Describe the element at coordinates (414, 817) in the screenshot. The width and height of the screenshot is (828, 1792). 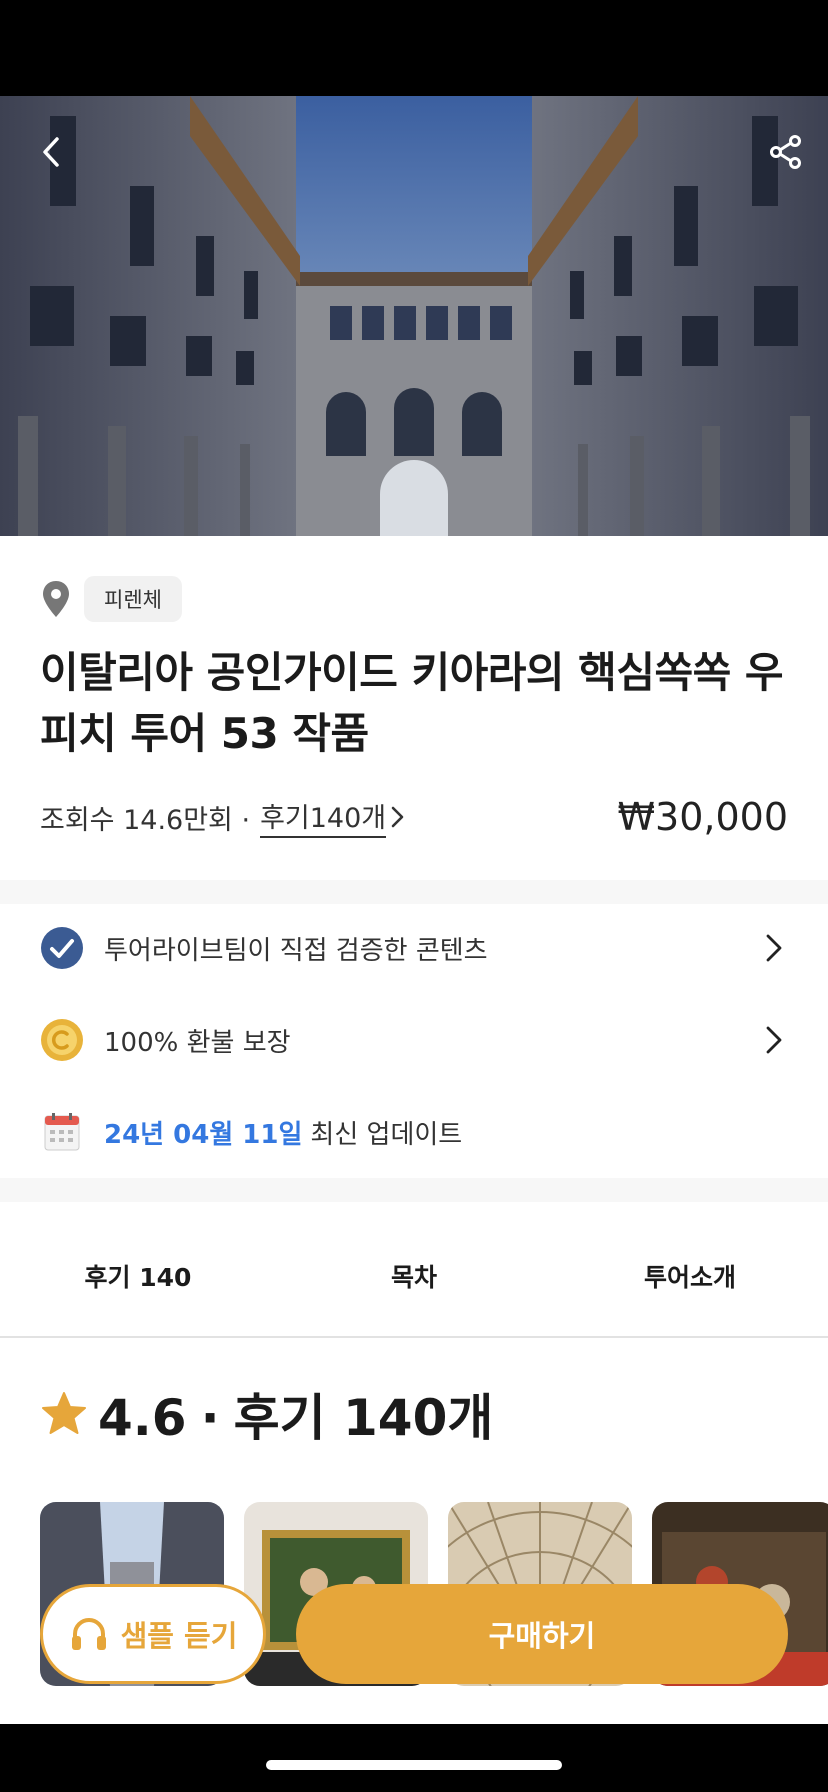
I see `meta-row: 조회수 14.6만회 · 후기140개 ₩30,000` at that location.